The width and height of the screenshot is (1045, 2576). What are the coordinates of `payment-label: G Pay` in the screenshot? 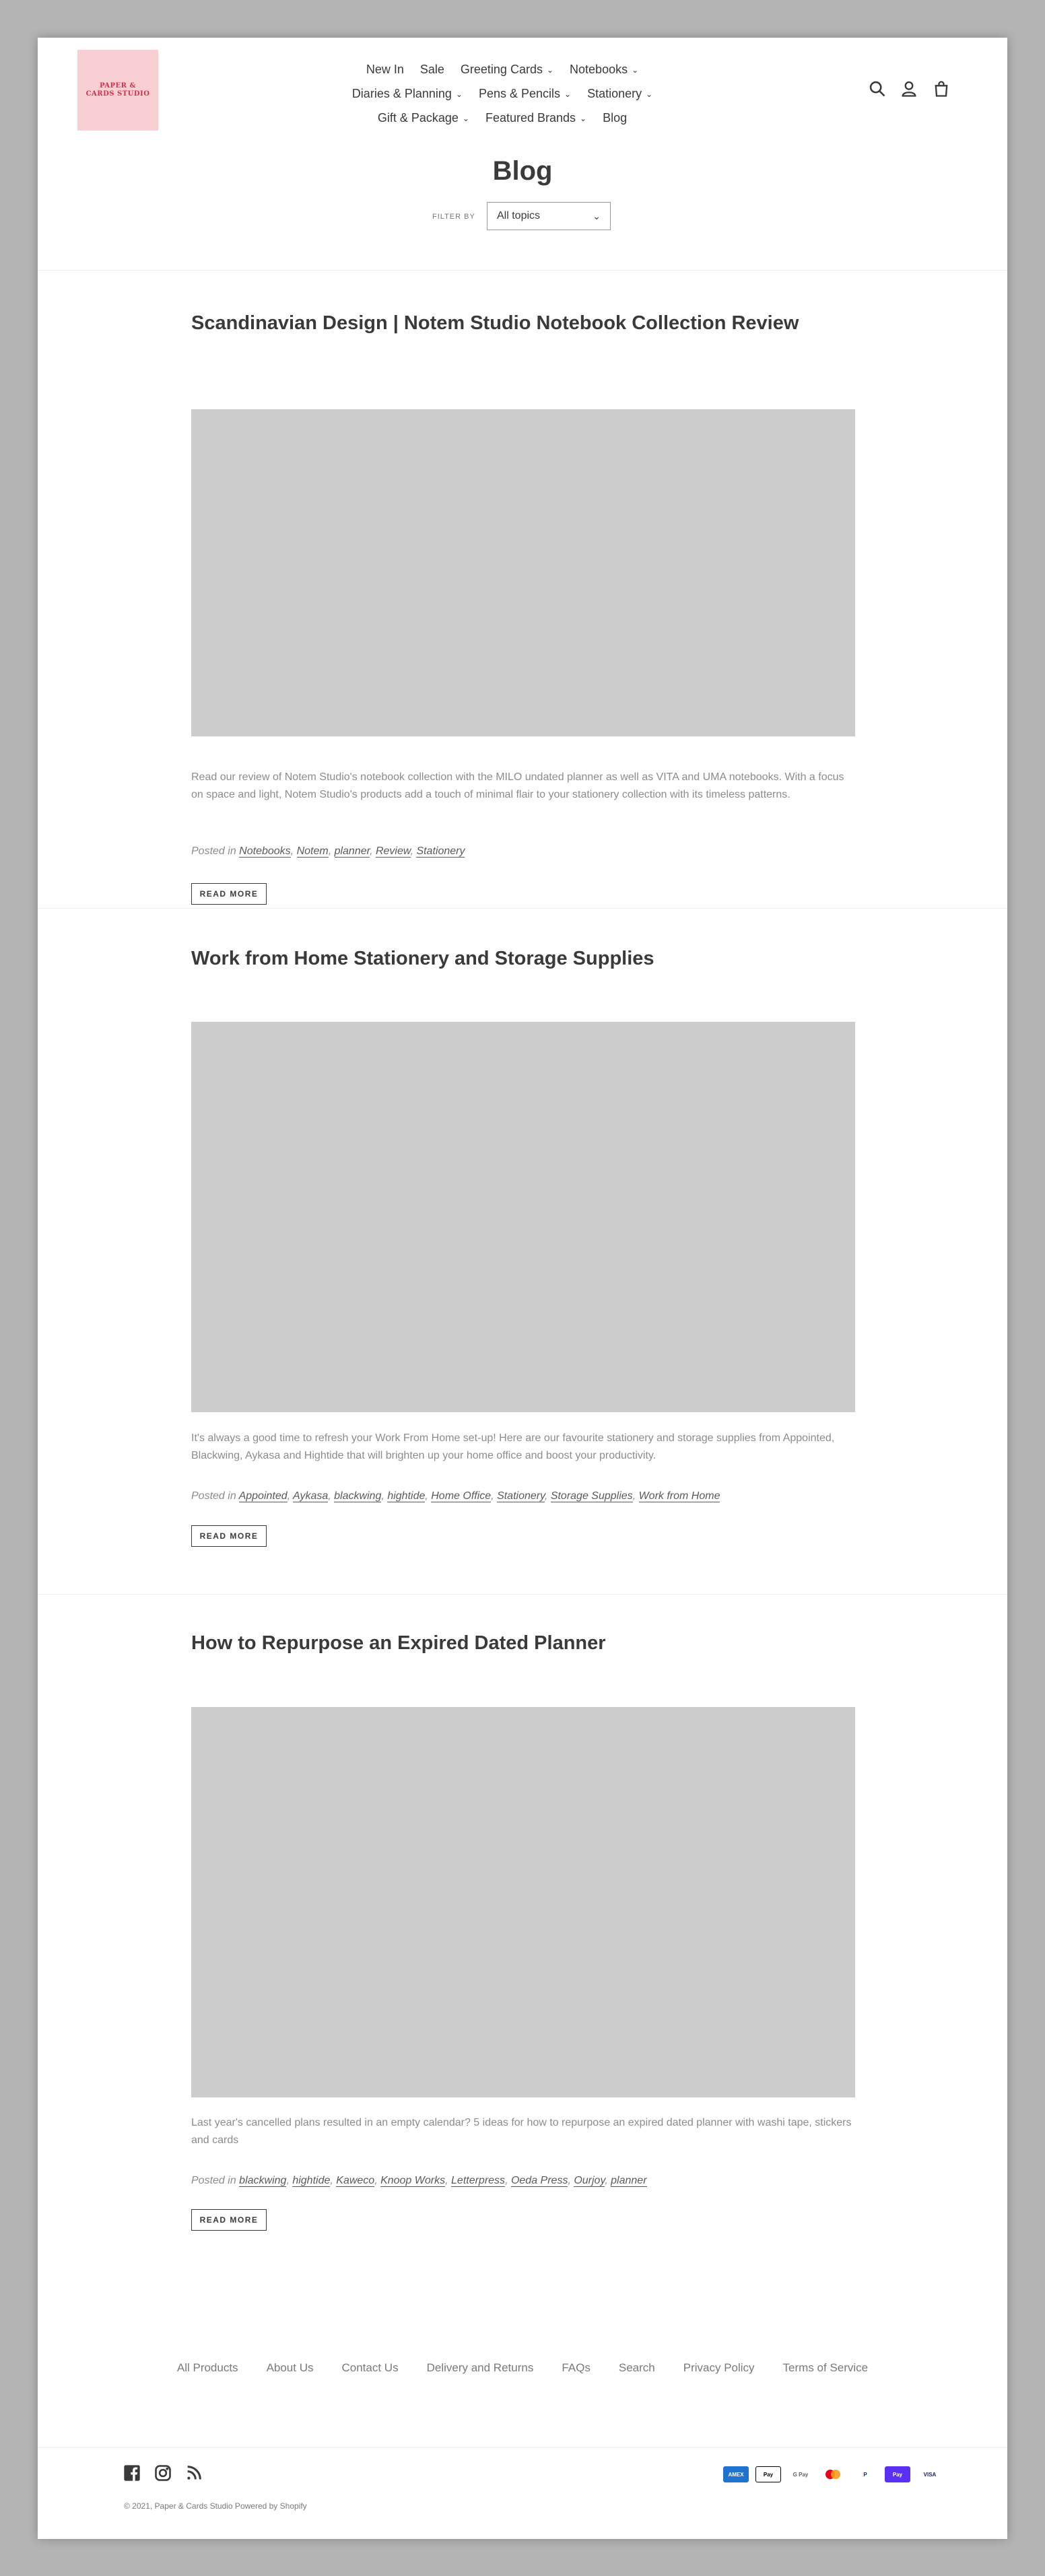 It's located at (801, 2474).